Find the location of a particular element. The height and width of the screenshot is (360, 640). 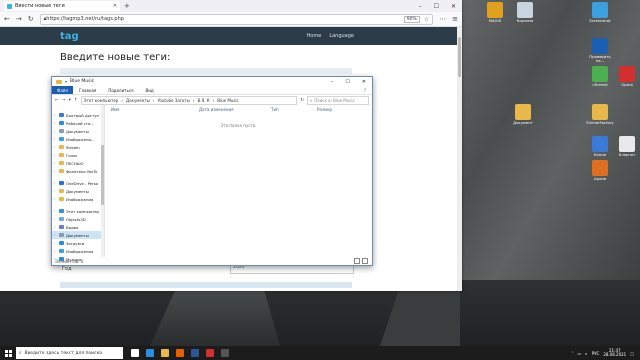

desktop-shortcut: Opera is located at coordinates (626, 76).